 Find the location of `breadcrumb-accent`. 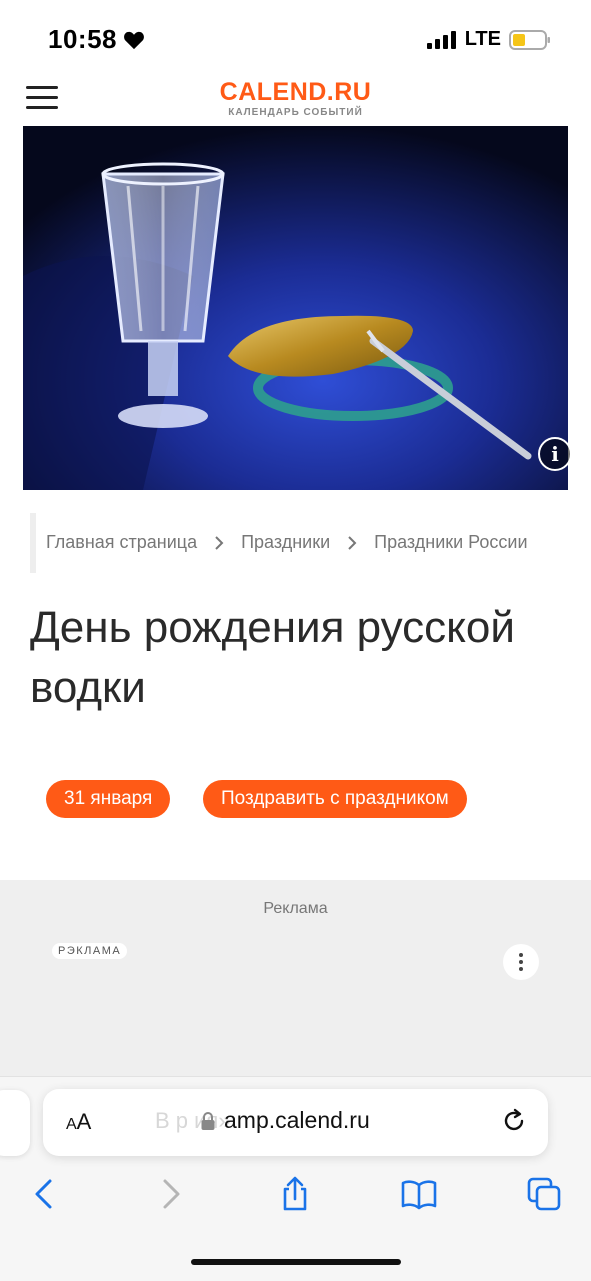

breadcrumb-accent is located at coordinates (33, 543).